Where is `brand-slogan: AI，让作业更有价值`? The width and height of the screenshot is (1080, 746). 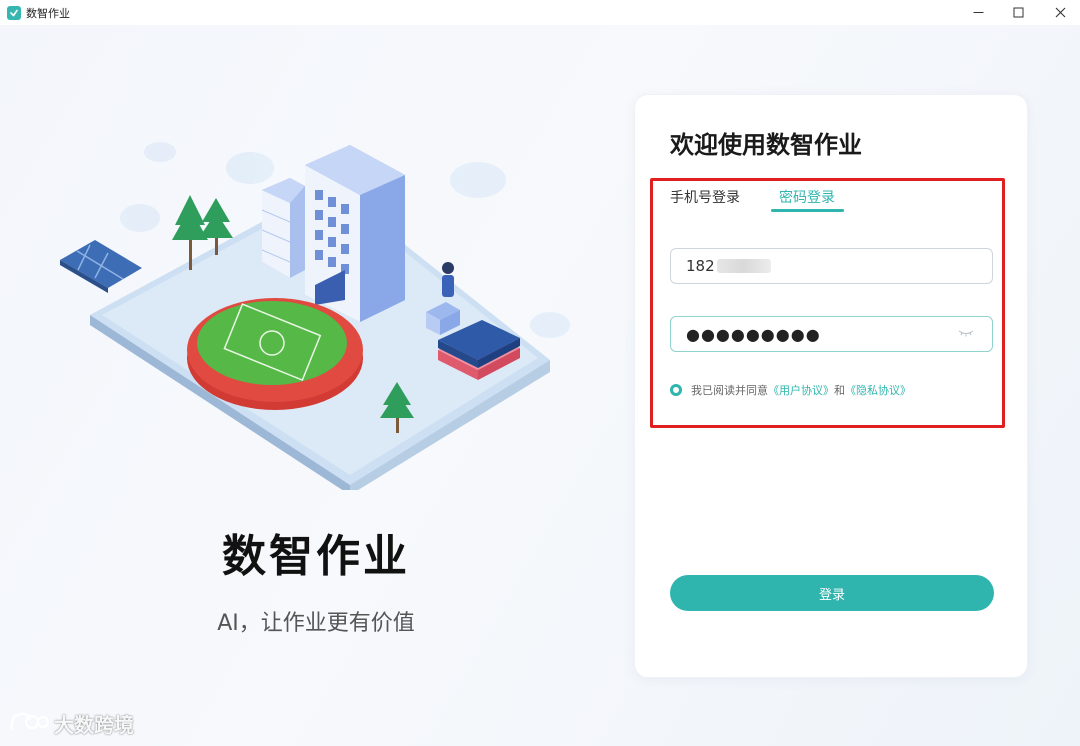 brand-slogan: AI，让作业更有价值 is located at coordinates (316, 623).